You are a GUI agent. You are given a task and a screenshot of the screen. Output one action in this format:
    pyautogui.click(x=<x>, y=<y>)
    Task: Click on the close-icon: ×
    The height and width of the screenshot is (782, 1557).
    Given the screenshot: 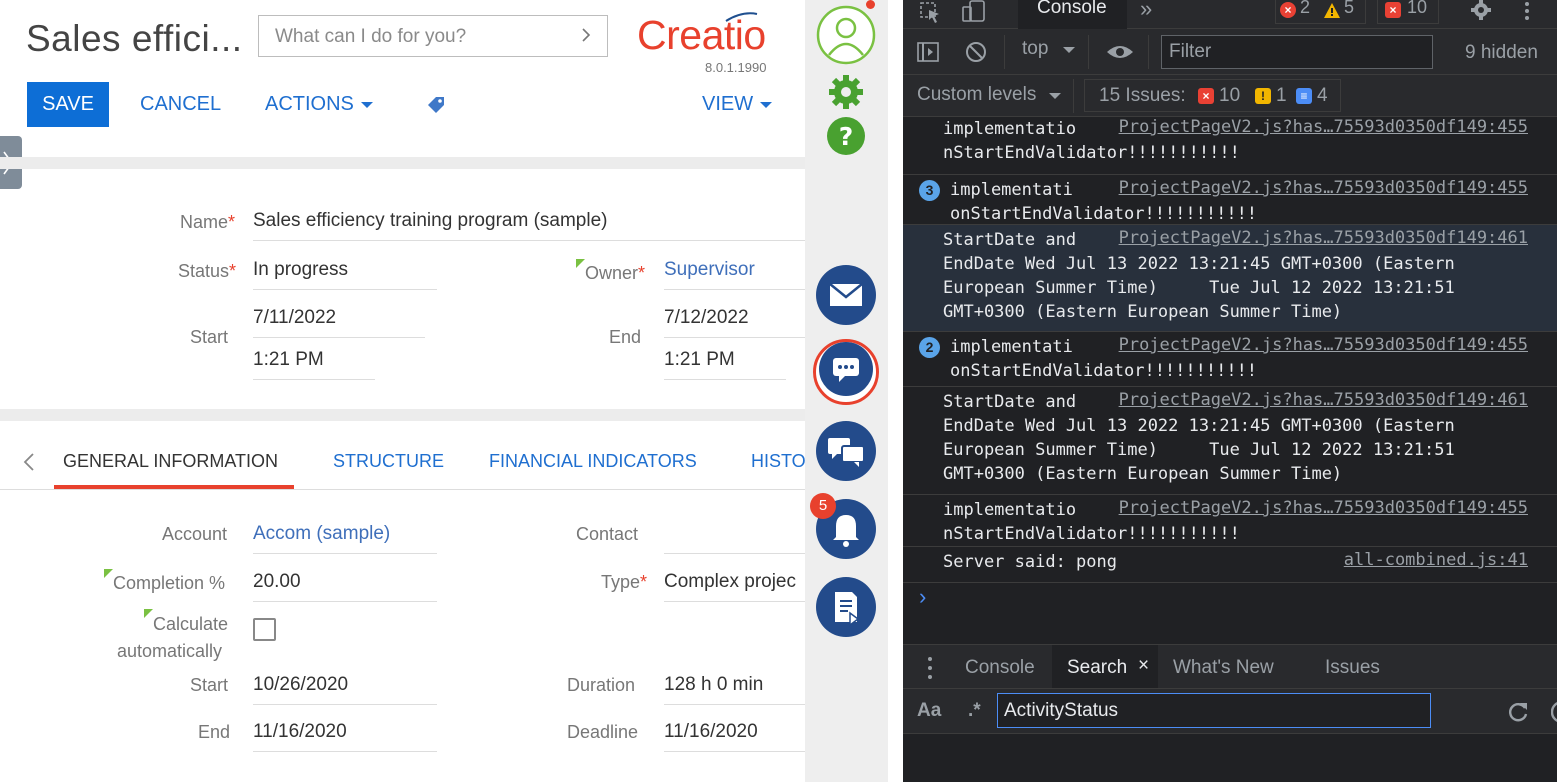 What is the action you would take?
    pyautogui.click(x=1143, y=666)
    